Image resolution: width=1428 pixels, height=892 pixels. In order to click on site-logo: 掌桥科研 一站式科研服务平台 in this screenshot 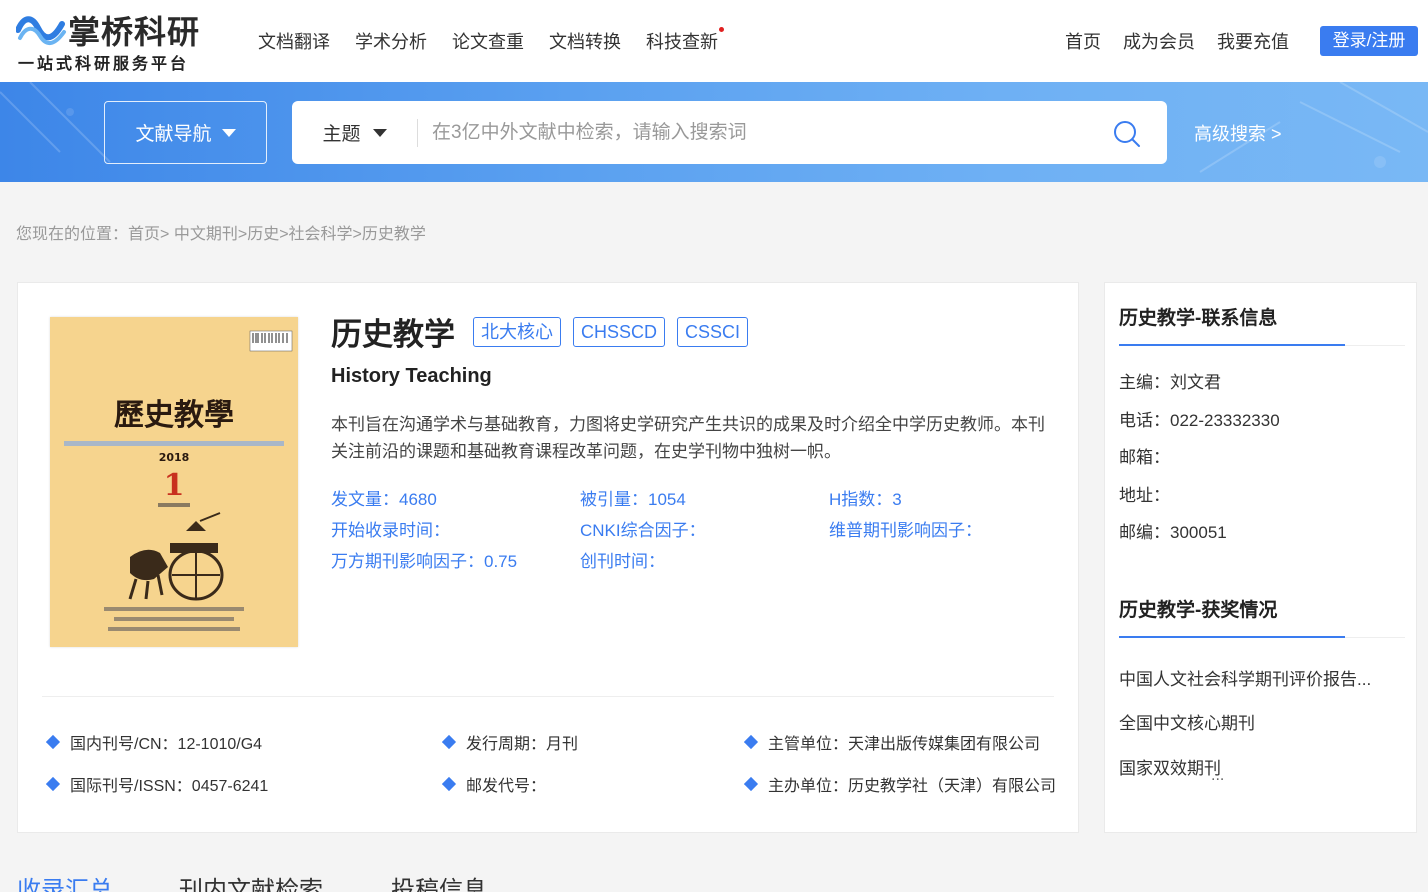, I will do `click(116, 41)`.